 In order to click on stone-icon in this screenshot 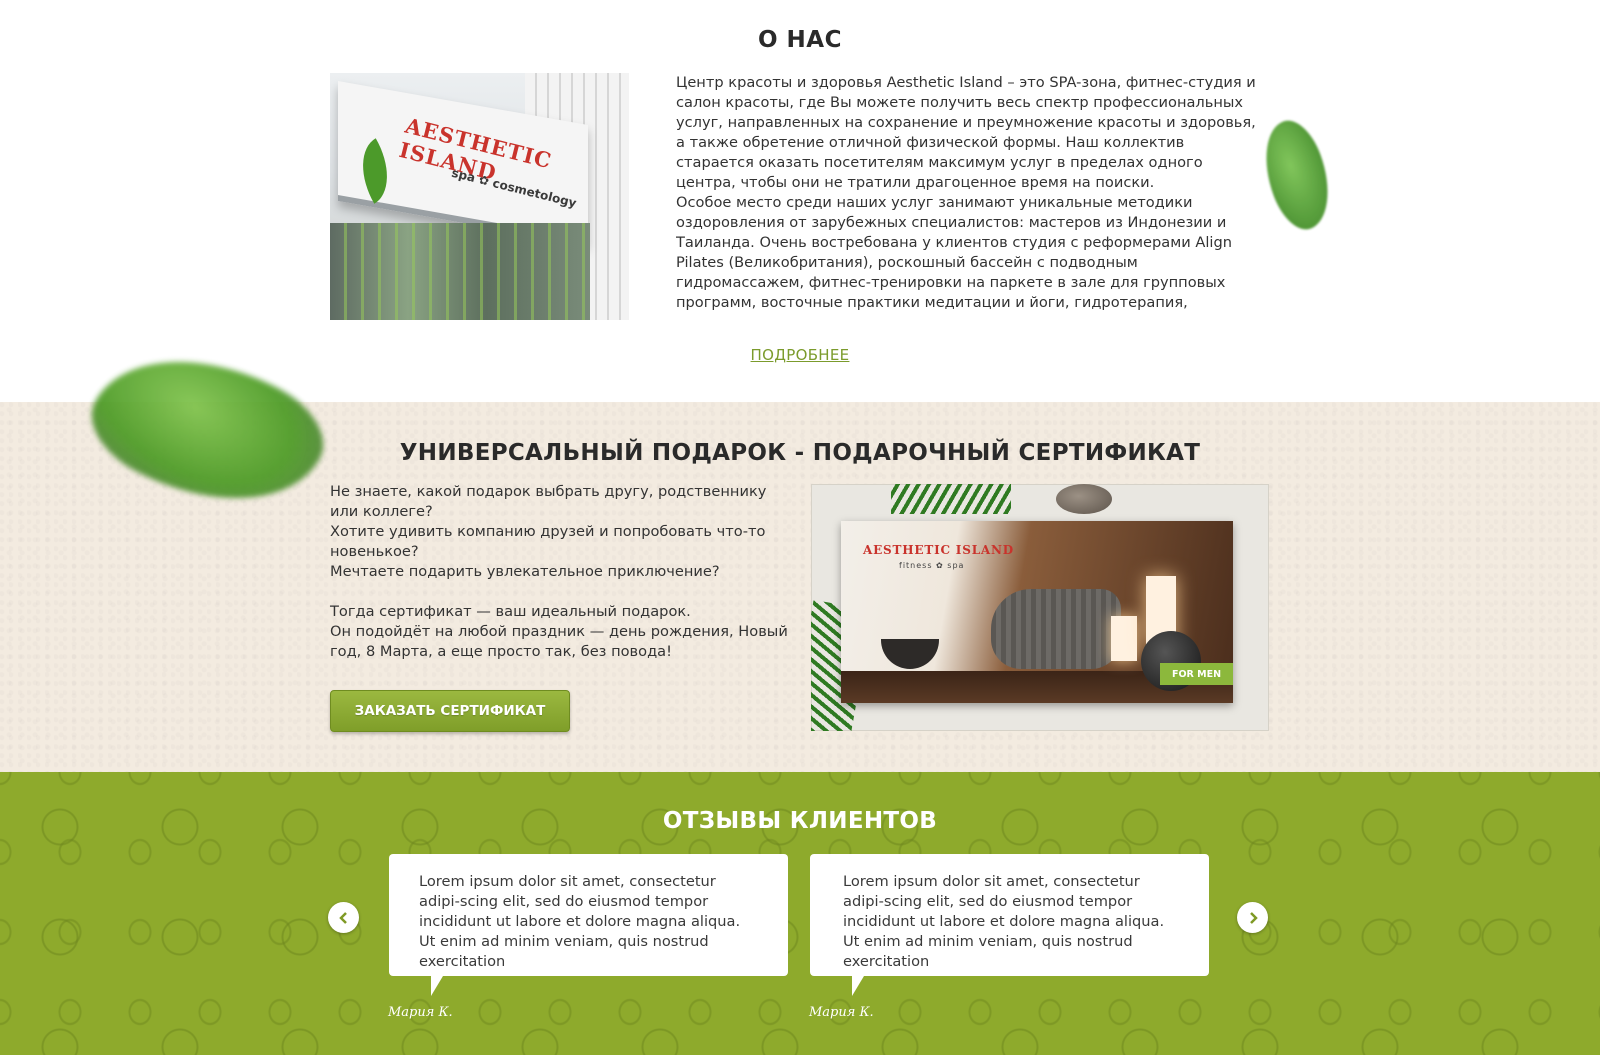, I will do `click(1084, 499)`.